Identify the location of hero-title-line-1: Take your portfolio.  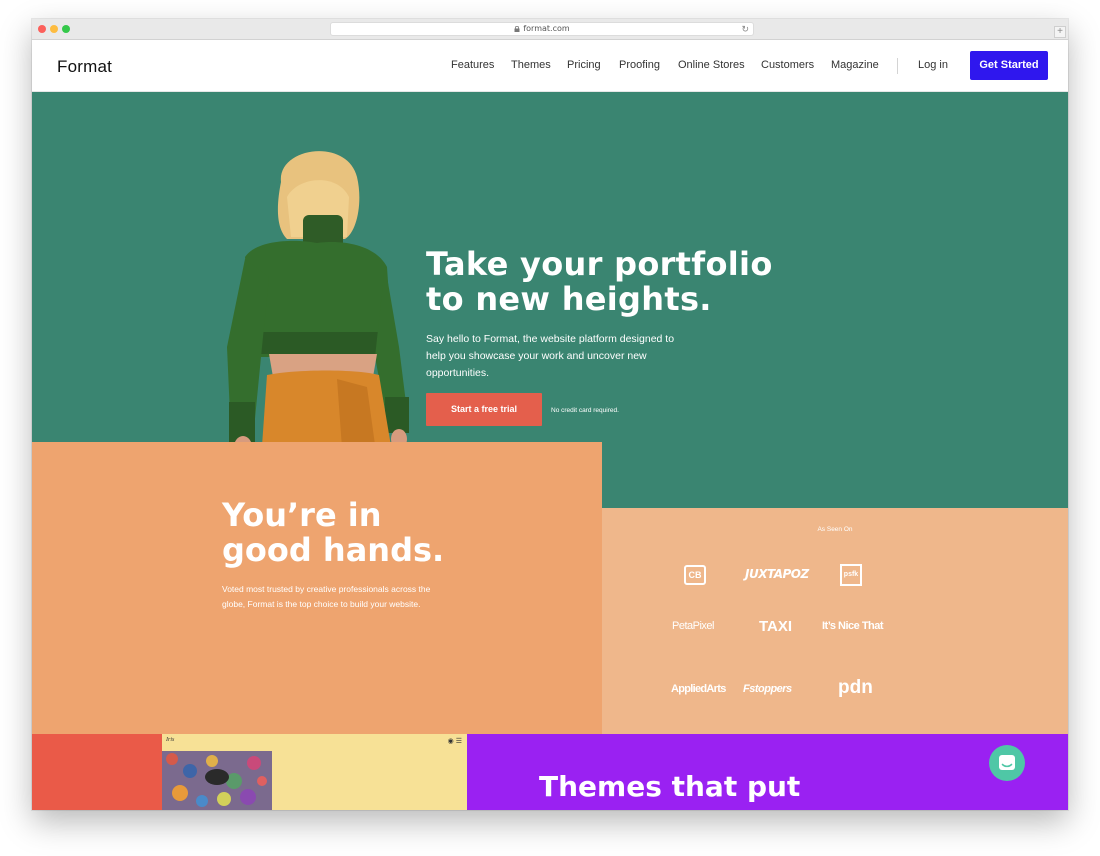
(599, 264).